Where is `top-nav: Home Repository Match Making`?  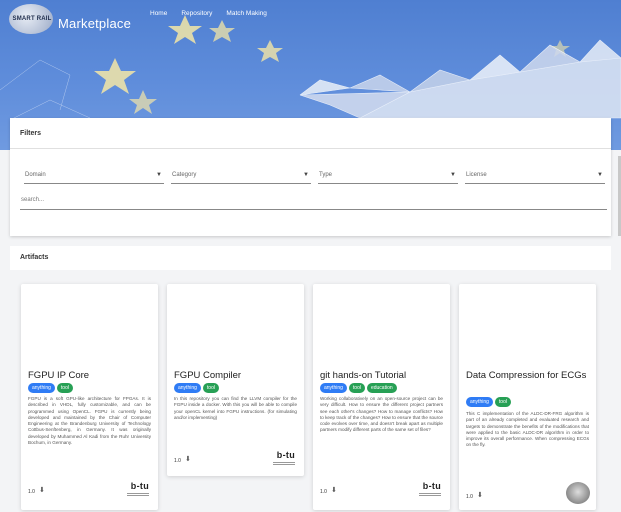 top-nav: Home Repository Match Making is located at coordinates (208, 13).